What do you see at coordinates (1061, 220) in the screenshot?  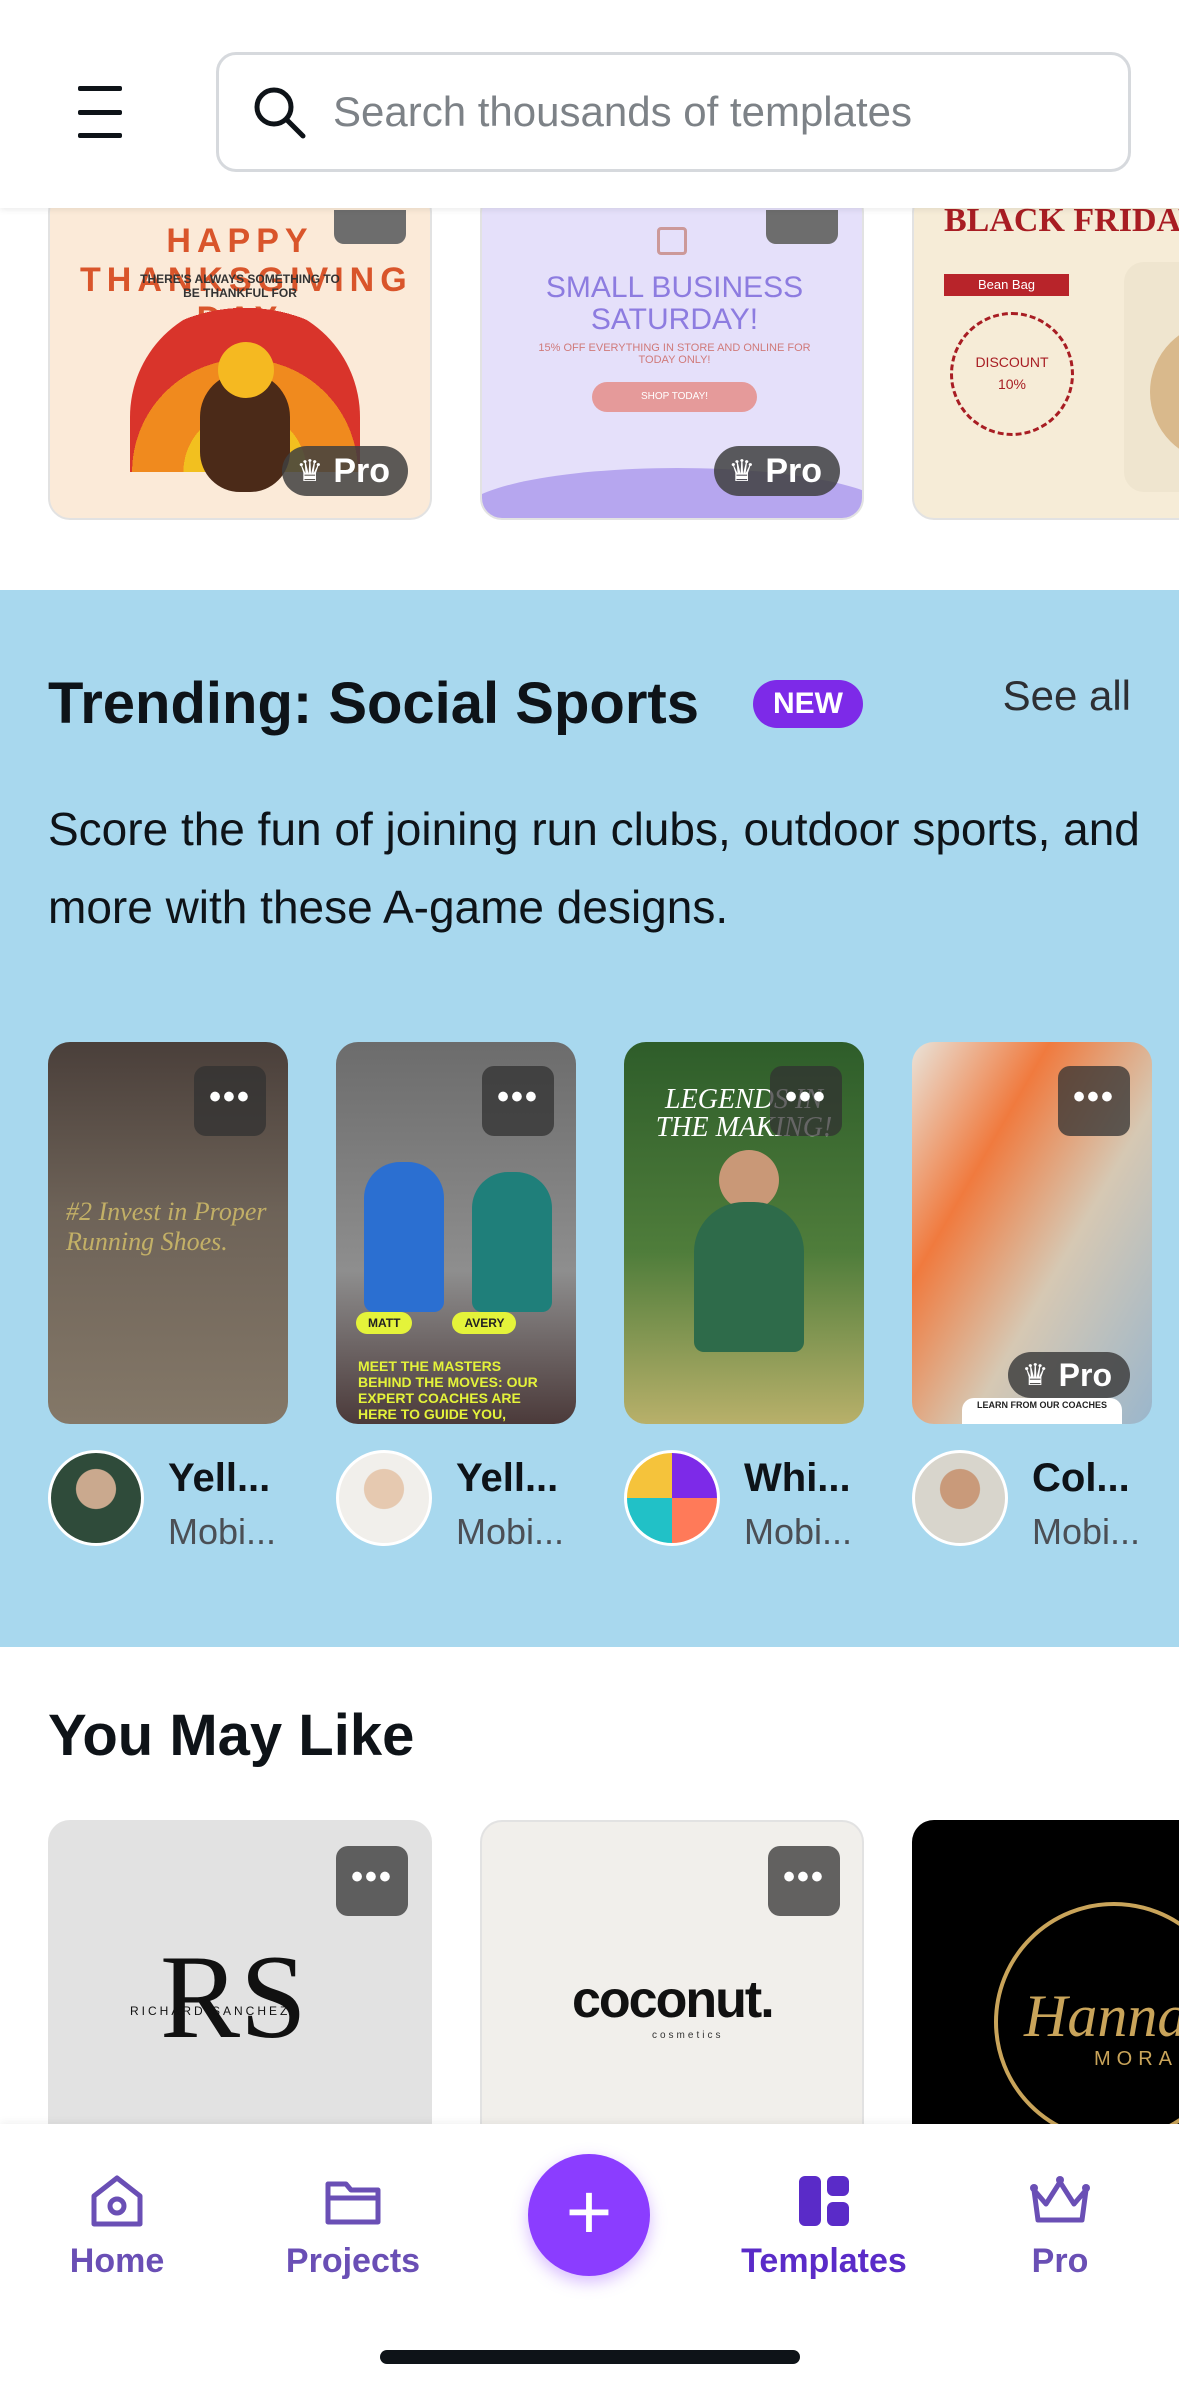 I see `card-art-title: BLACK FRIDAY` at bounding box center [1061, 220].